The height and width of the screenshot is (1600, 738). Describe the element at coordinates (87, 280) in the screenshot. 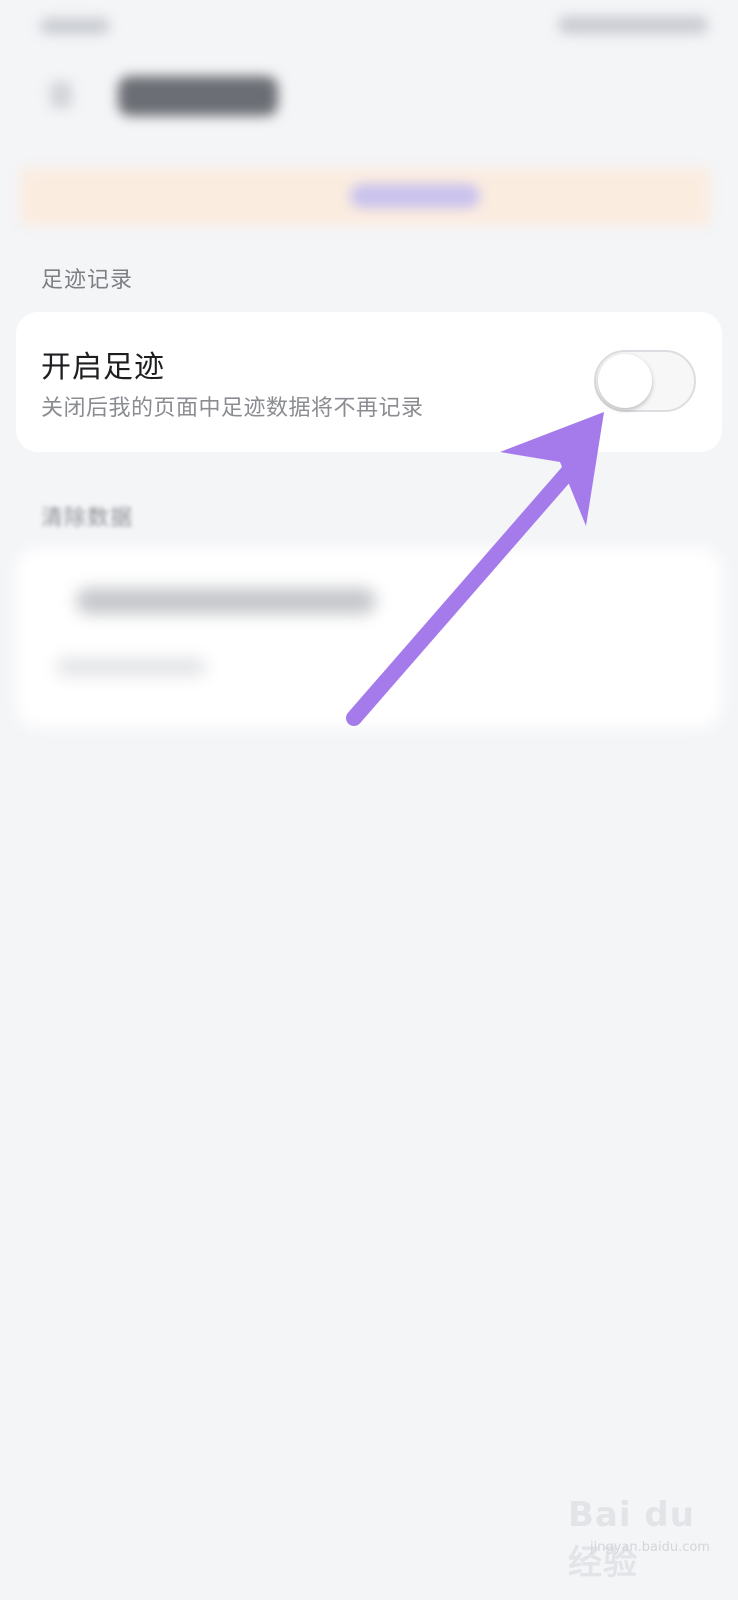

I see `section-title-footprint: 足迹记录` at that location.